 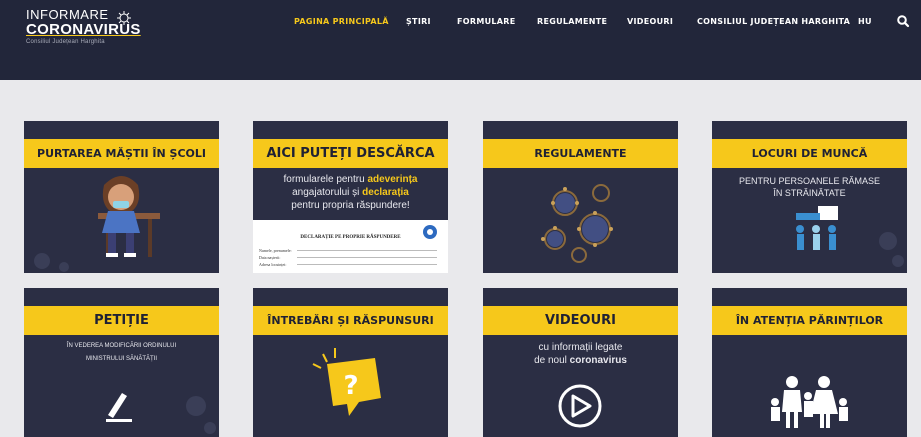 I want to click on family-icon, so click(x=809, y=402).